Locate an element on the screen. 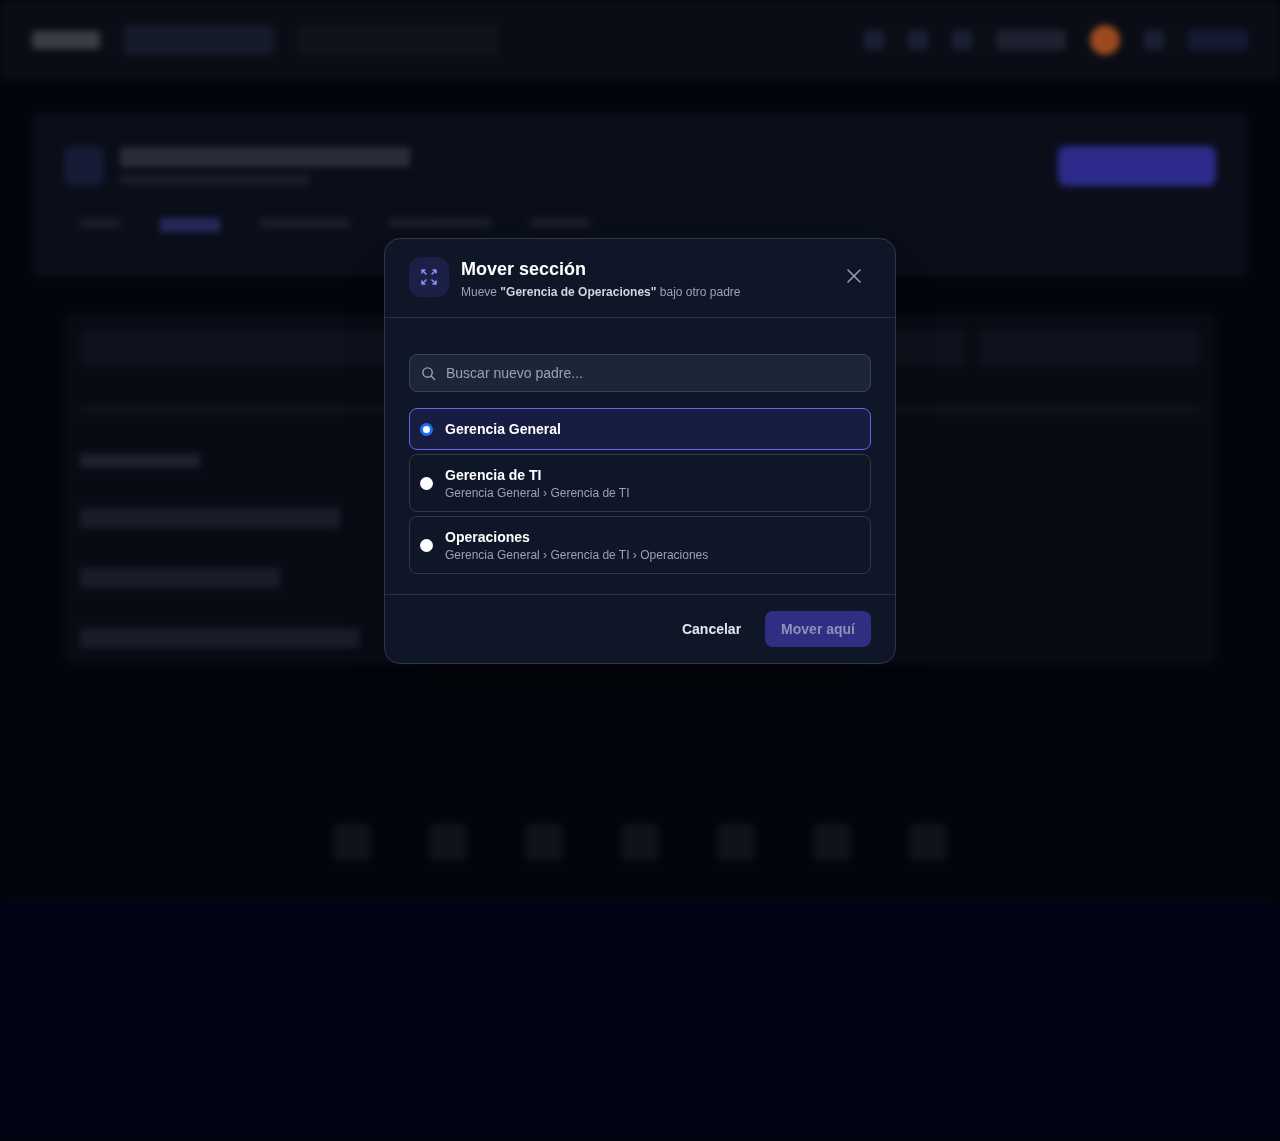 This screenshot has width=1280, height=1141. search-icon is located at coordinates (428, 373).